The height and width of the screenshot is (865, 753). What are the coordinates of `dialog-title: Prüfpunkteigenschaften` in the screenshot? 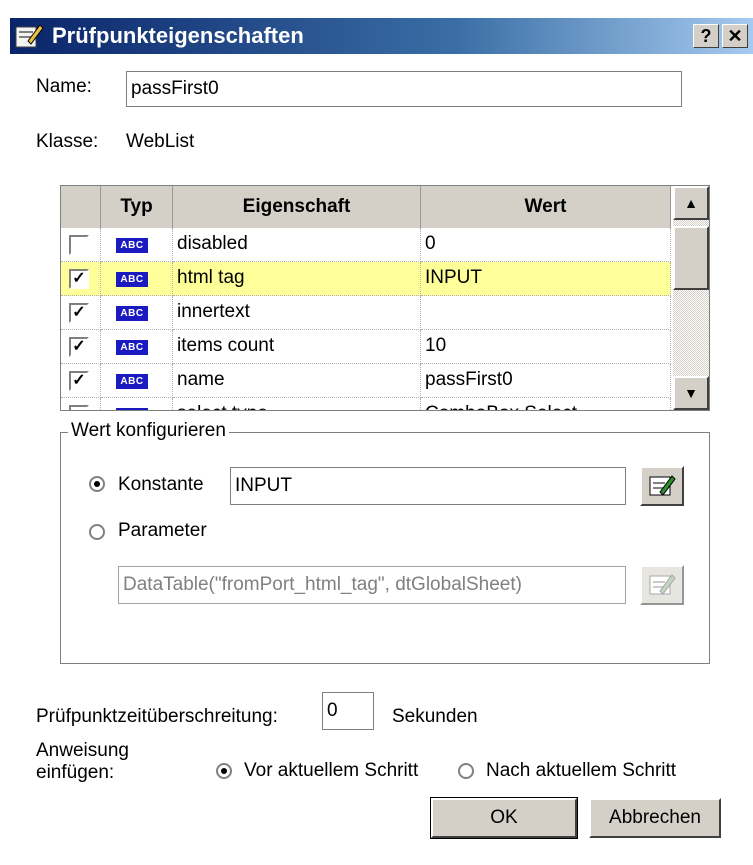 It's located at (178, 35).